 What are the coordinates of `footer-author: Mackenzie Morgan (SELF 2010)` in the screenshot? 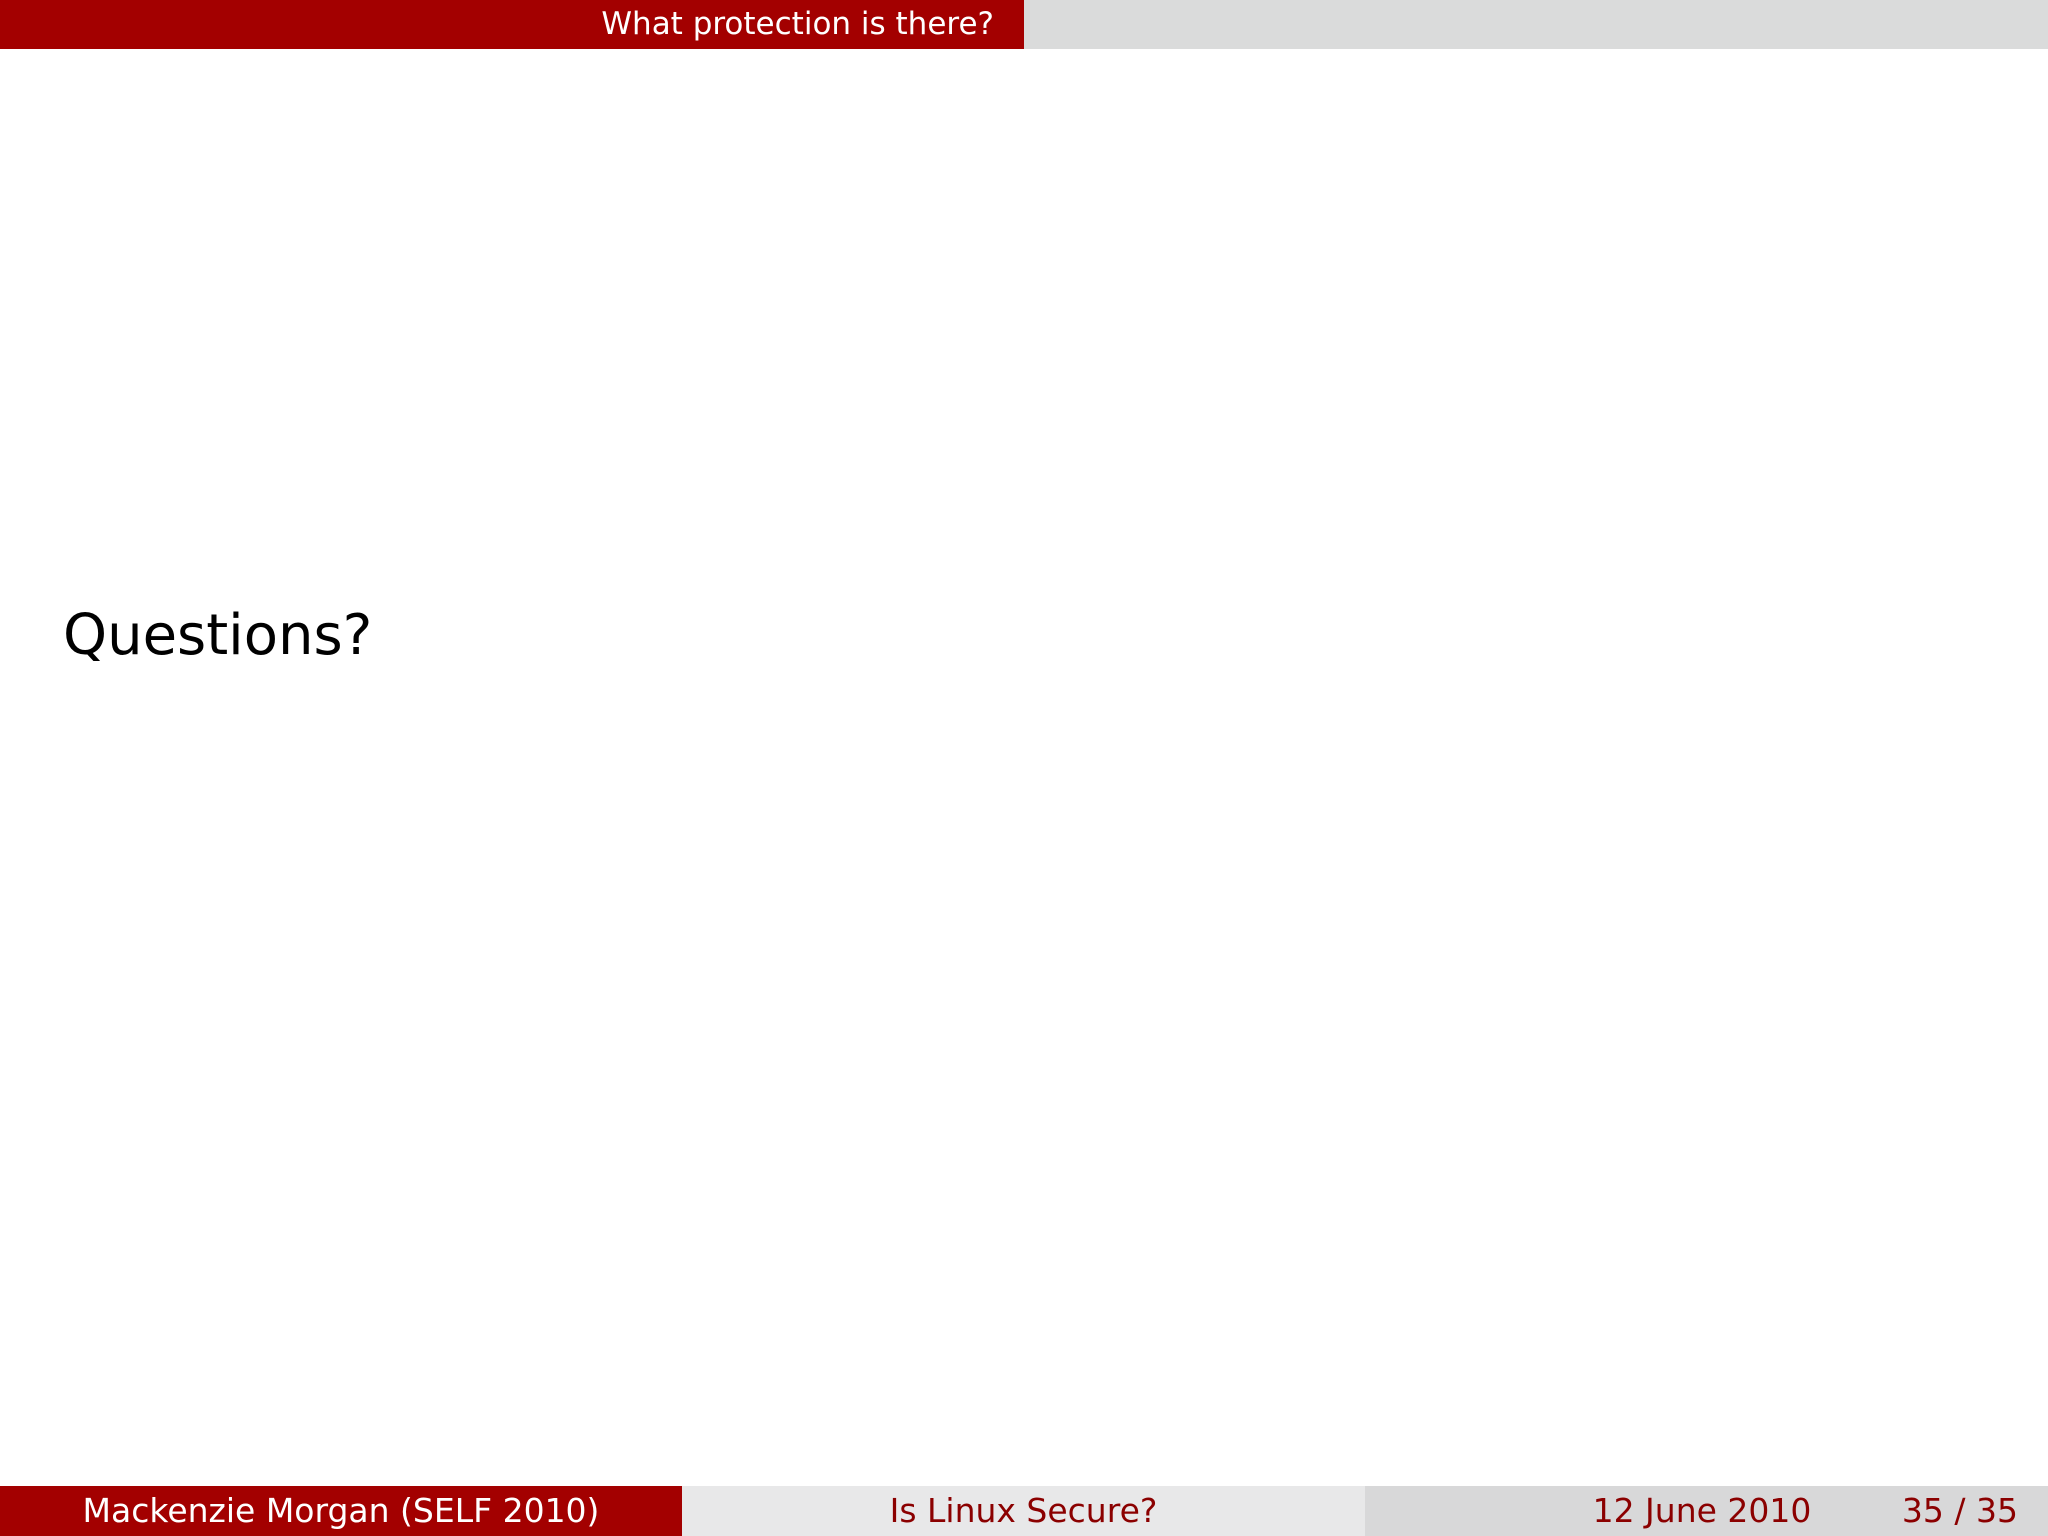 It's located at (341, 1511).